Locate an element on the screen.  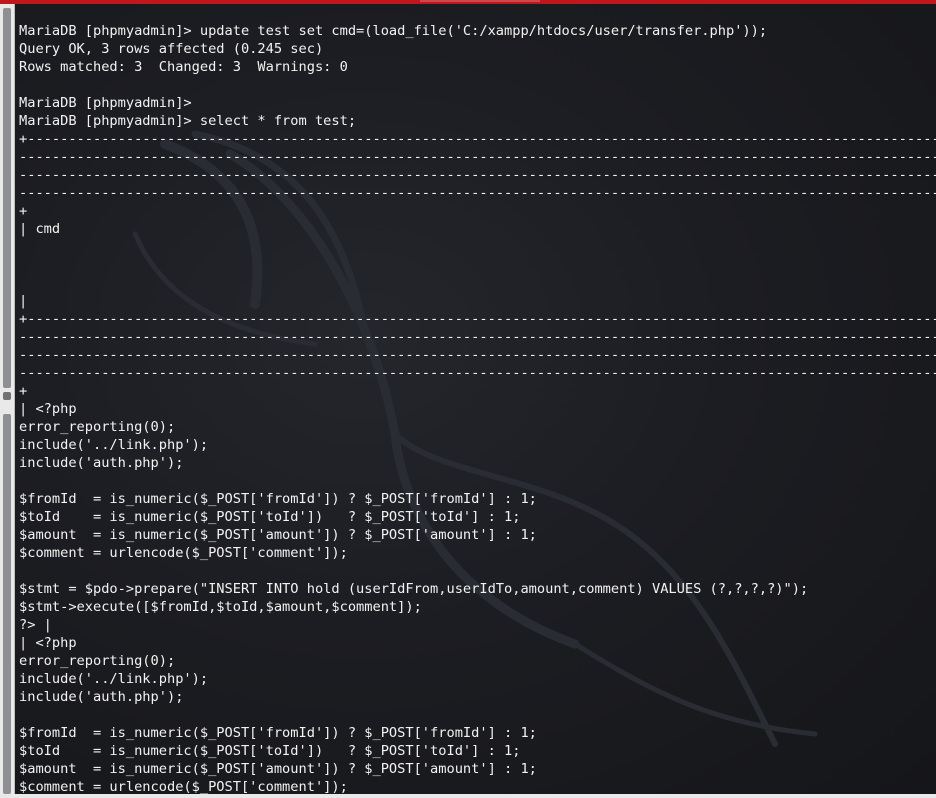
terminal-line: ?> | is located at coordinates (35, 625).